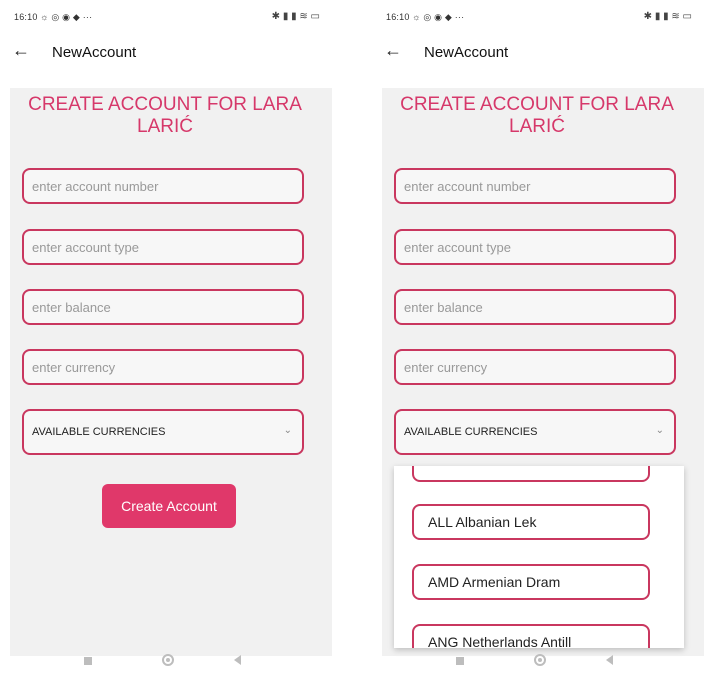  I want to click on currency-option: AMD Armenian Dram, so click(531, 582).